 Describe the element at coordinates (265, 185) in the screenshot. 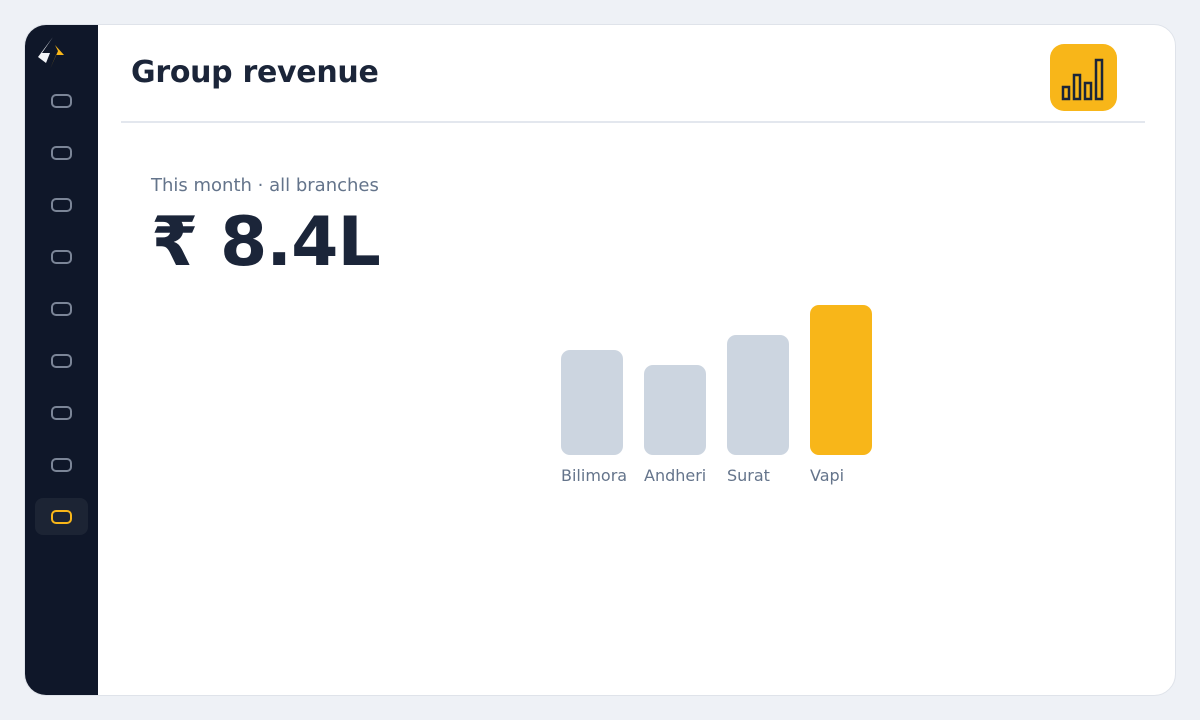

I see `period-subtitle: This month · all branches` at that location.